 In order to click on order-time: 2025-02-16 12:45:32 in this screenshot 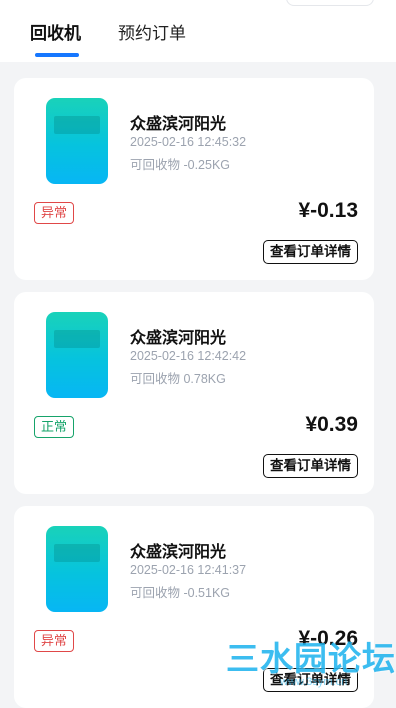, I will do `click(188, 142)`.